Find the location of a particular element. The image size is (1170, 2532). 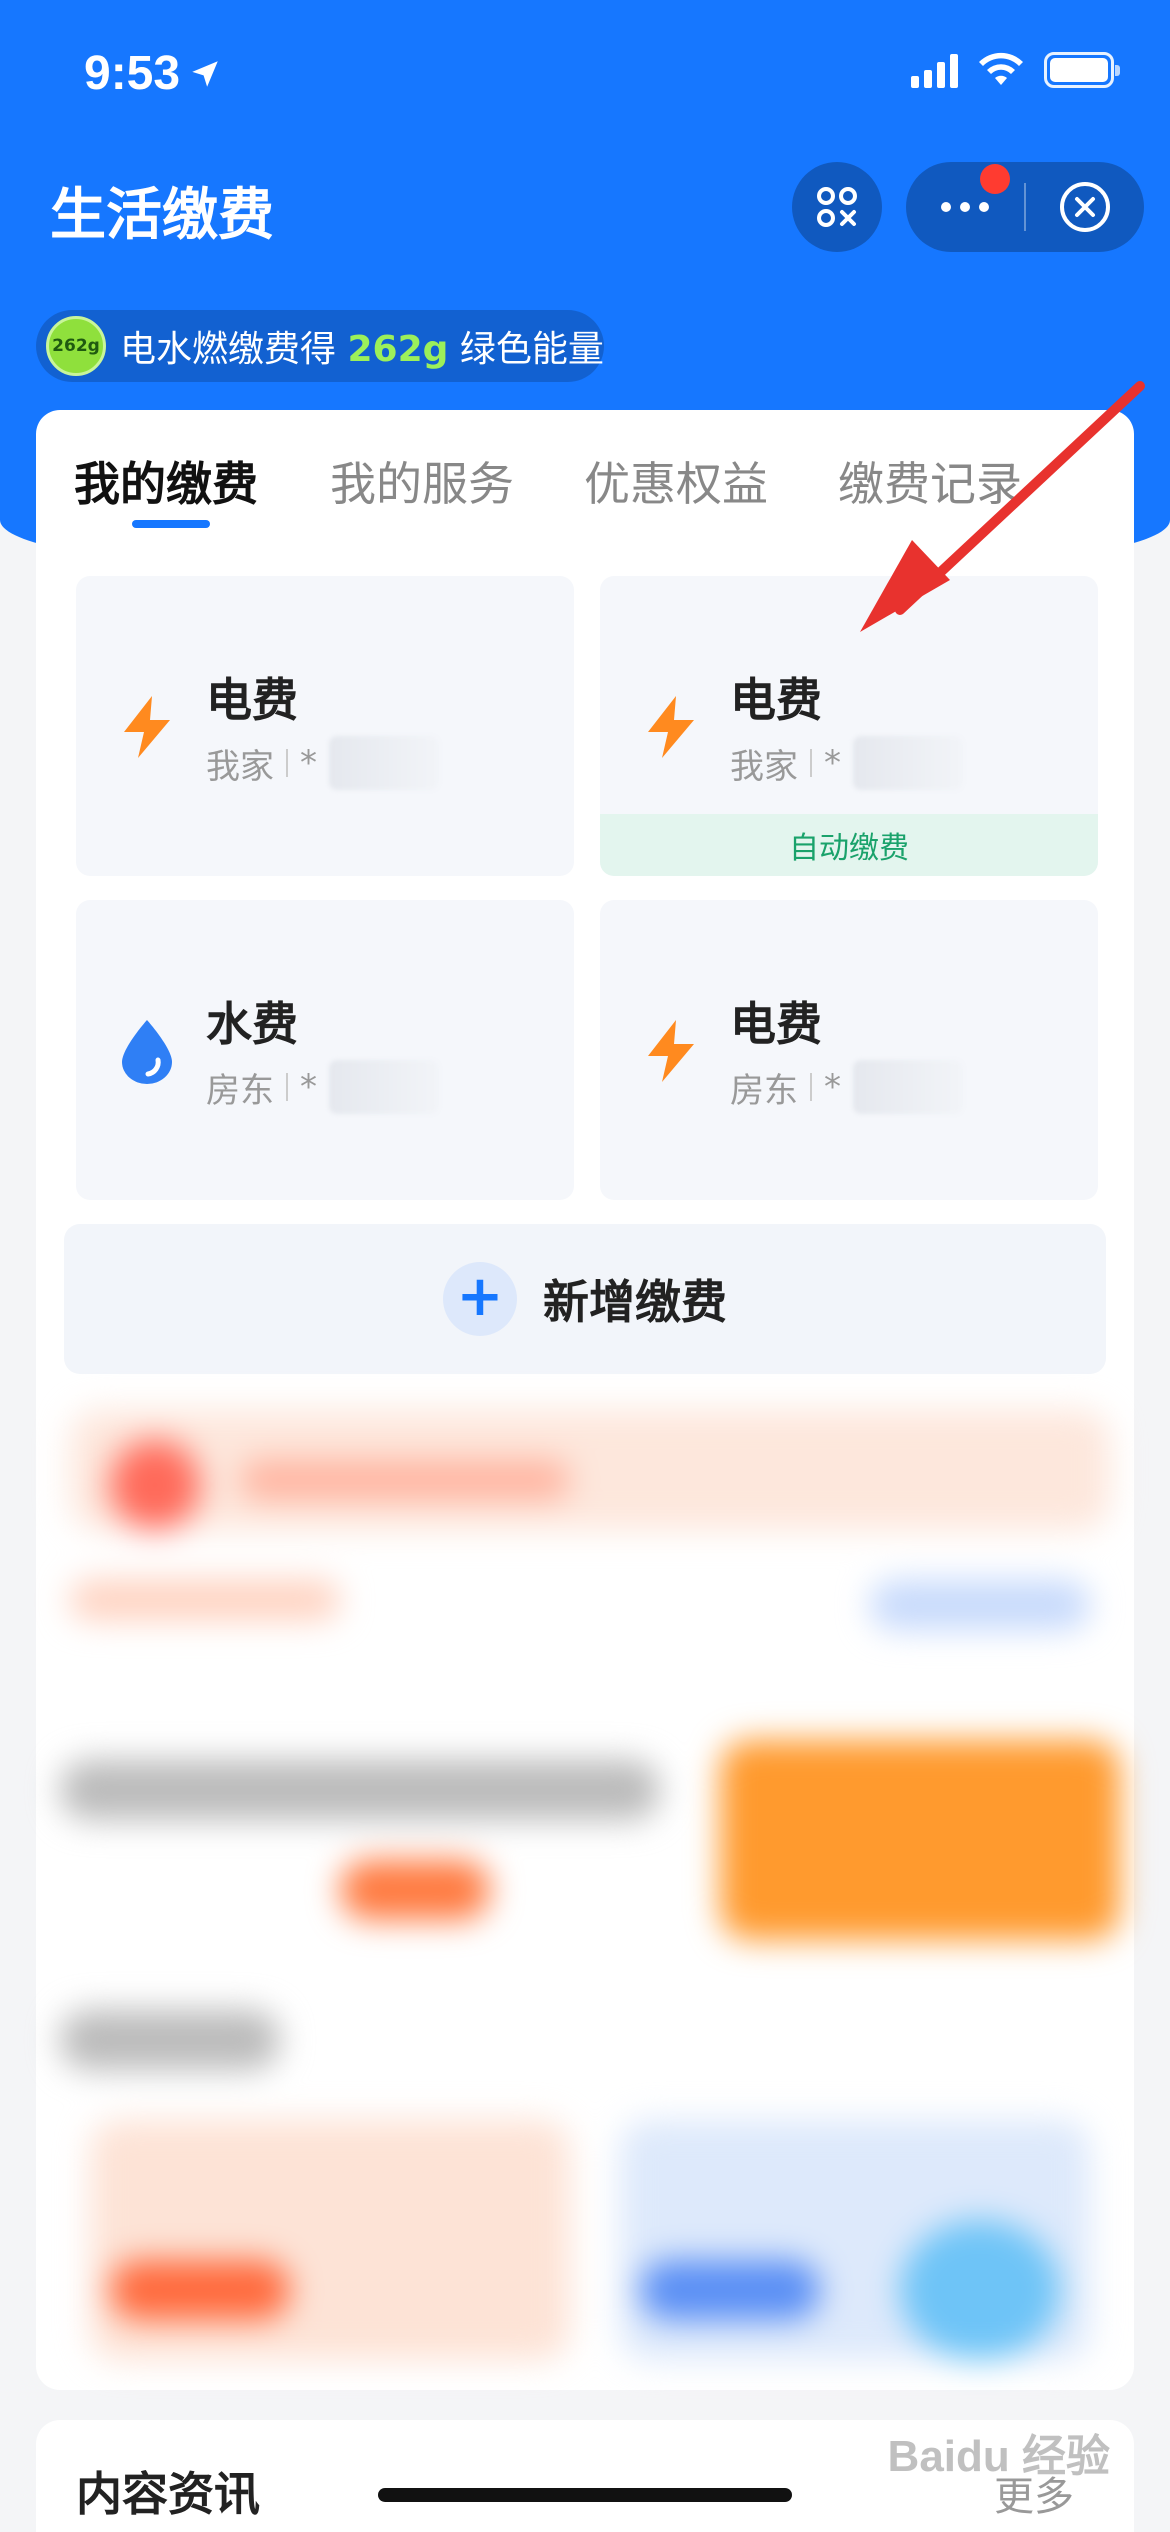

watermark: Baidu 经验 is located at coordinates (998, 2456).